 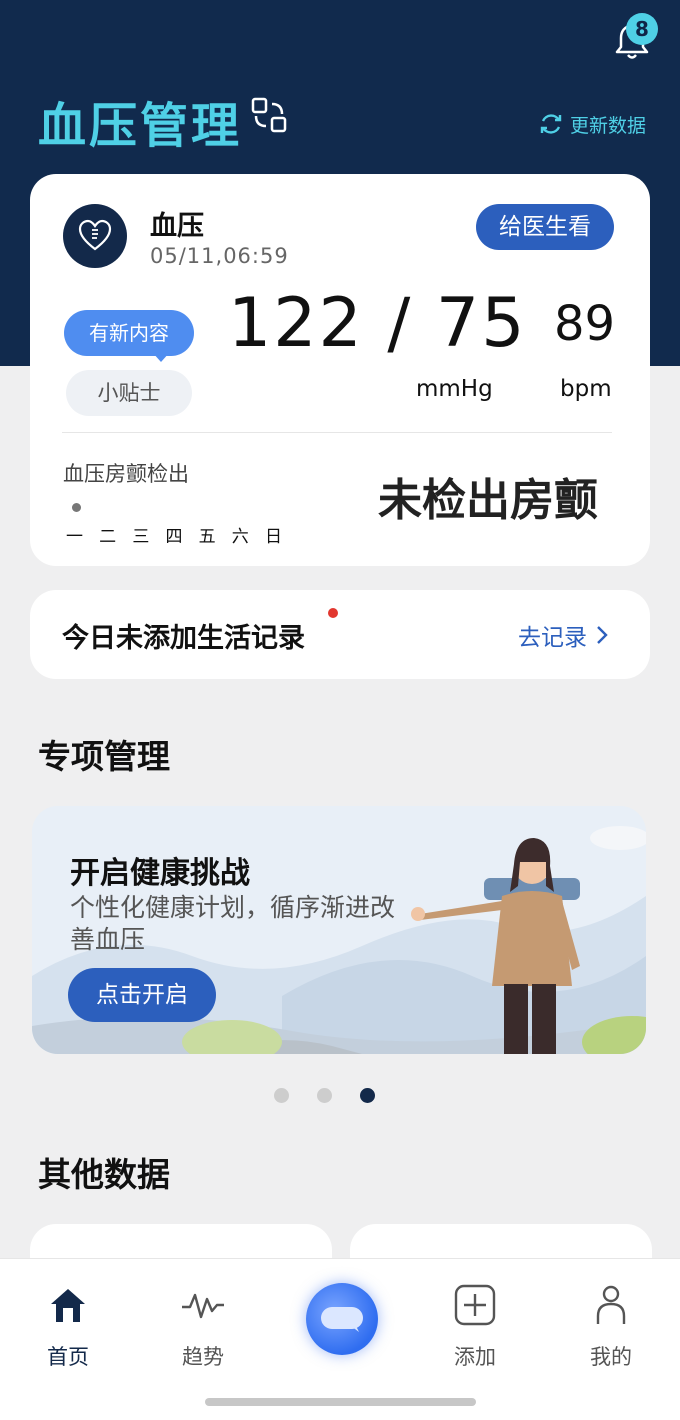 I want to click on tab-trend-label: 趋势, so click(x=203, y=1357).